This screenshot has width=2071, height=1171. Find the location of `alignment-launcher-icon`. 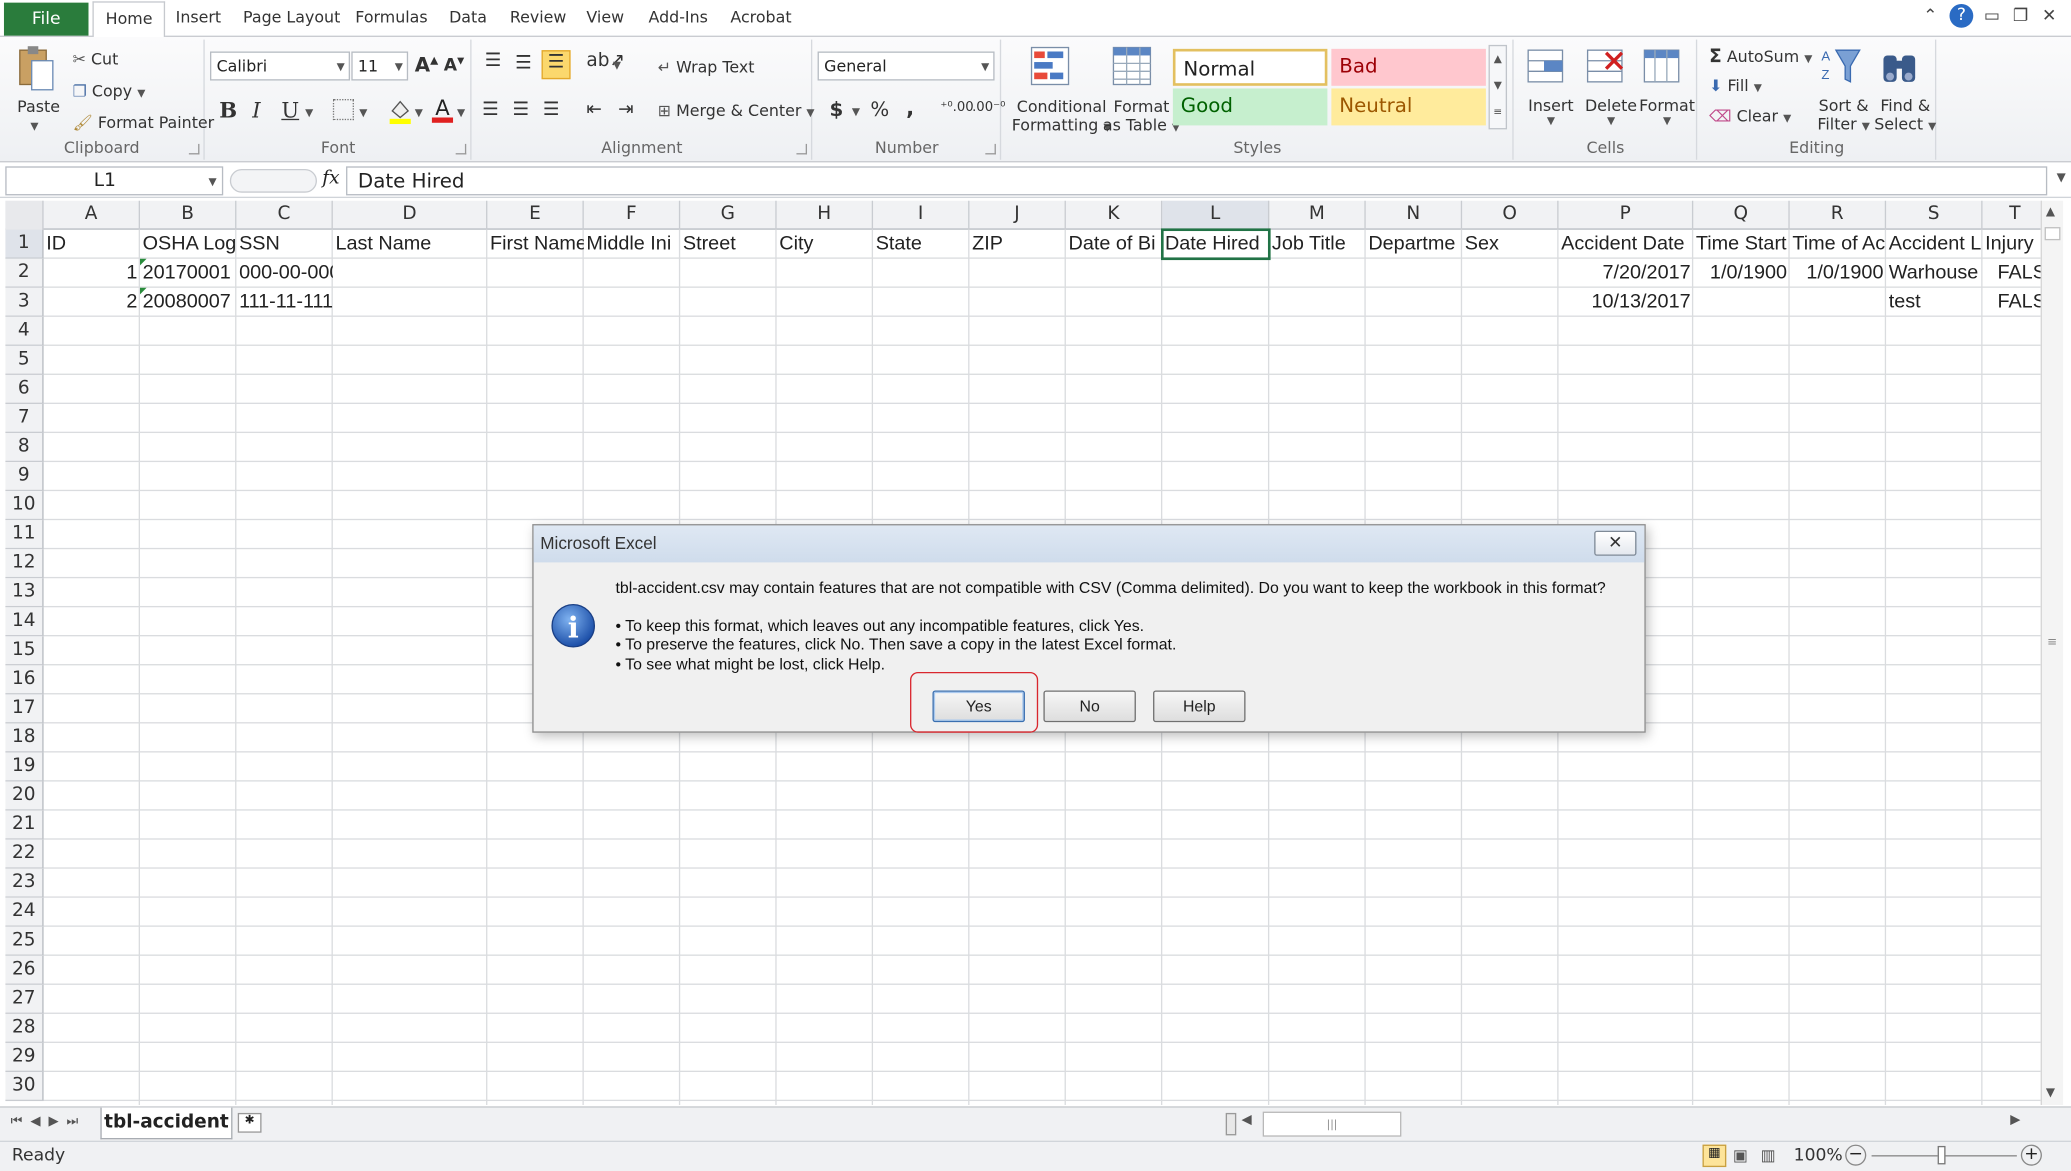

alignment-launcher-icon is located at coordinates (802, 149).